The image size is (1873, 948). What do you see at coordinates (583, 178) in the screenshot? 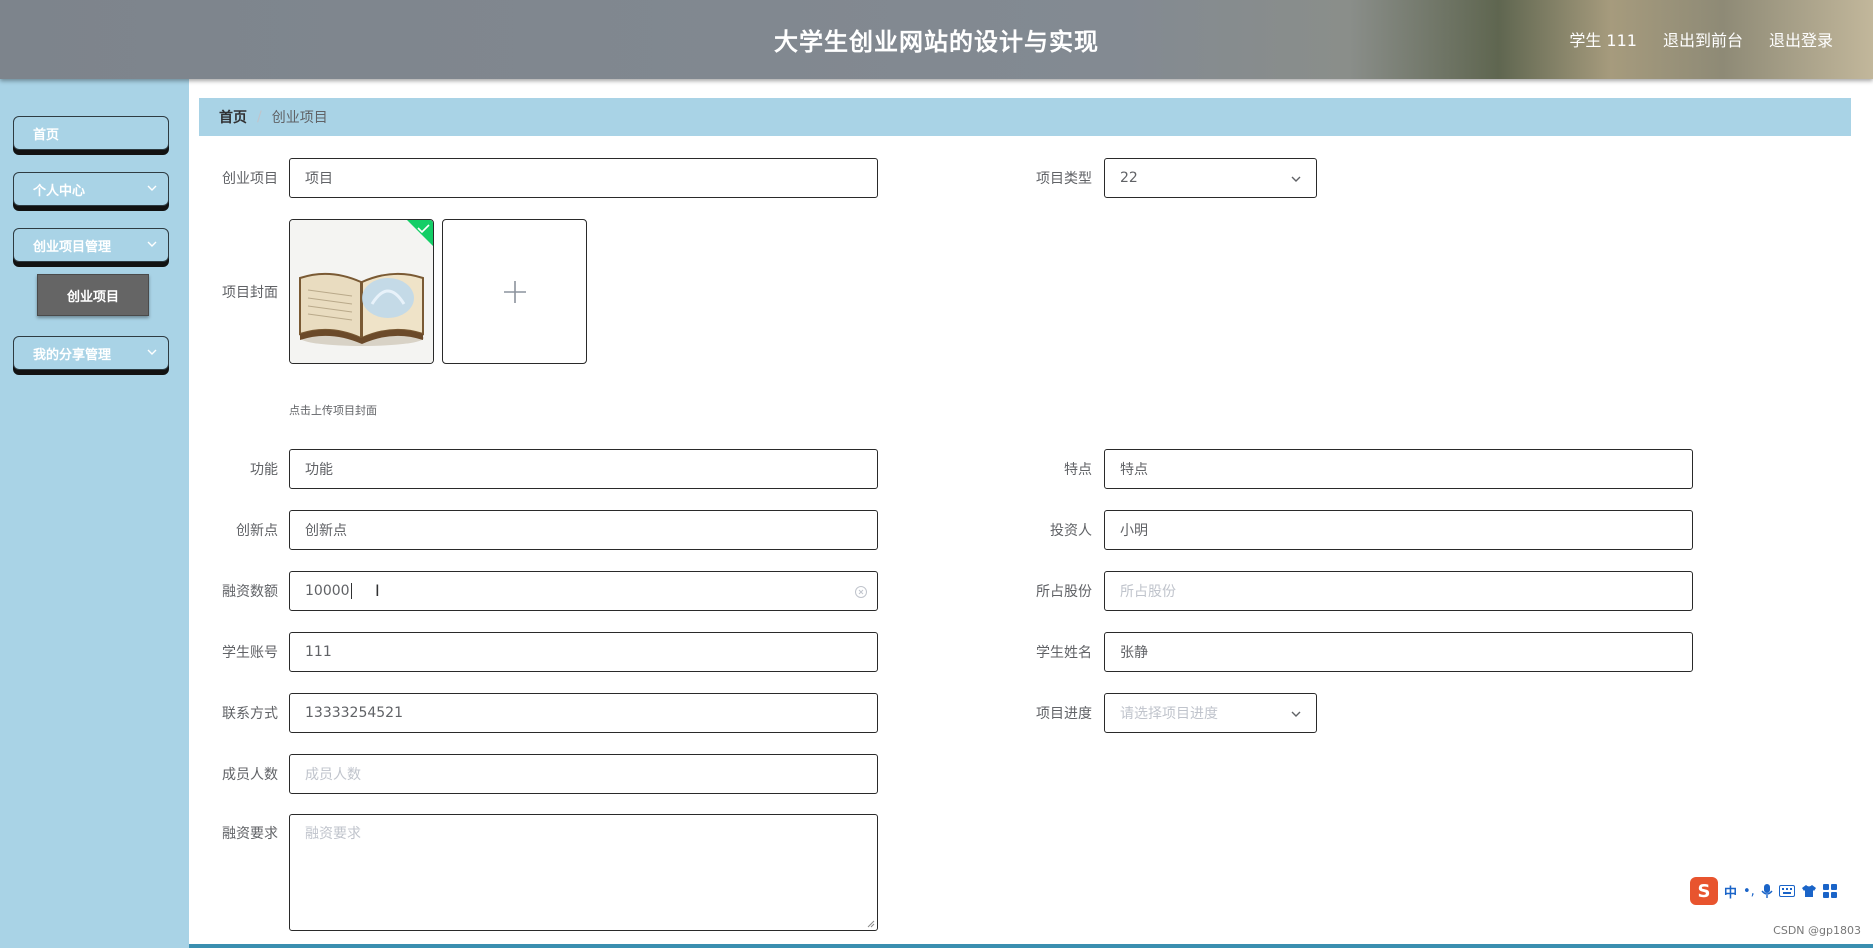
I see `project-name-input: 项目` at bounding box center [583, 178].